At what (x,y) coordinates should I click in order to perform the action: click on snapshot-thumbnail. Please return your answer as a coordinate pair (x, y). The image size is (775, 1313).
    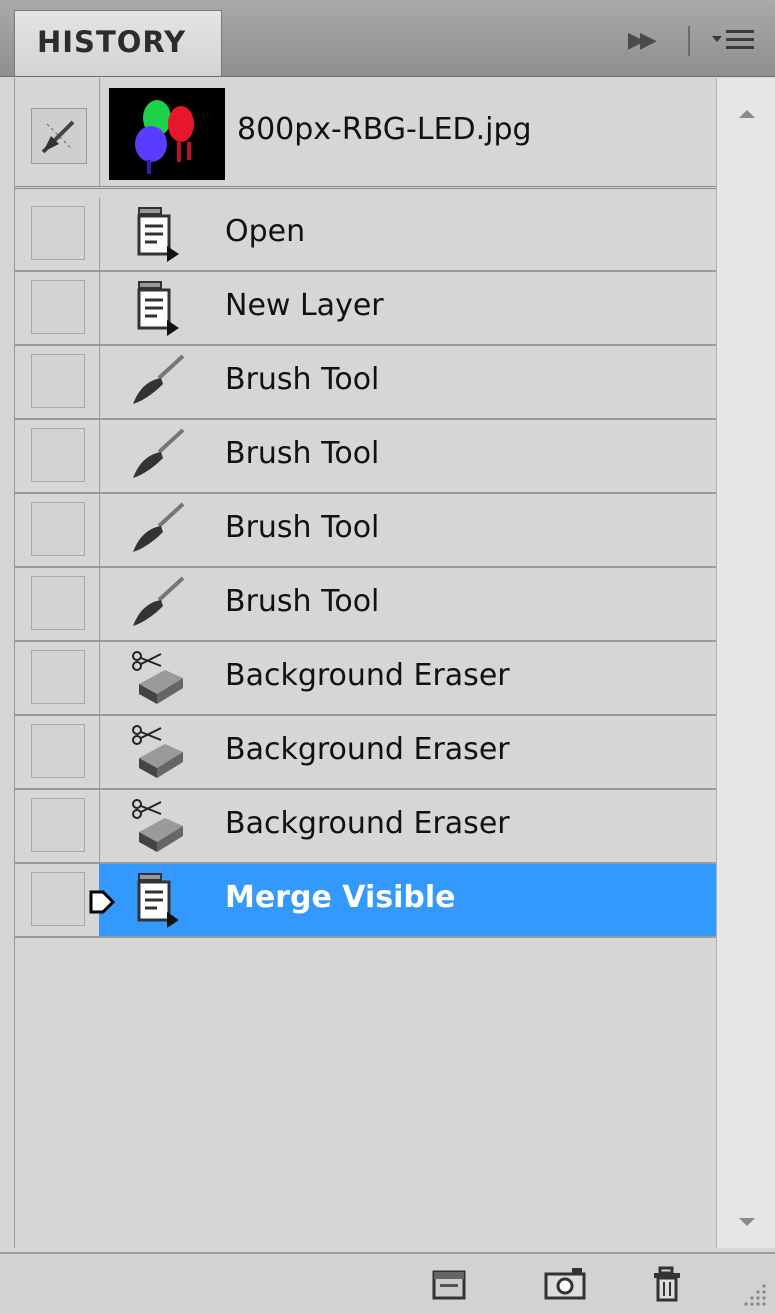
    Looking at the image, I should click on (167, 134).